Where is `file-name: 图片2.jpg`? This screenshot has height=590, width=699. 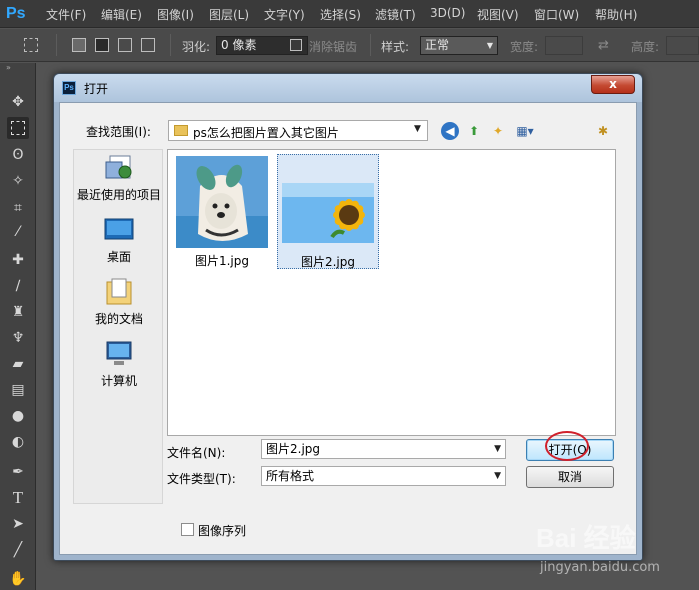 file-name: 图片2.jpg is located at coordinates (328, 262).